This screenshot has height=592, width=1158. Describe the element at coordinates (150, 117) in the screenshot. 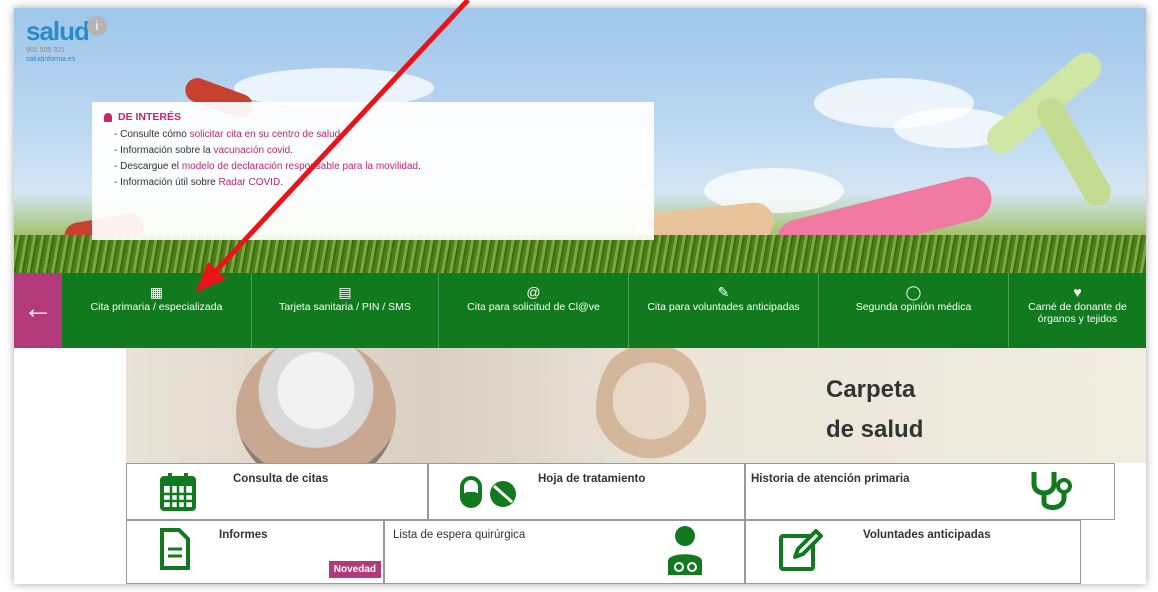

I see `notice-title-text: DE INTERÉS` at that location.